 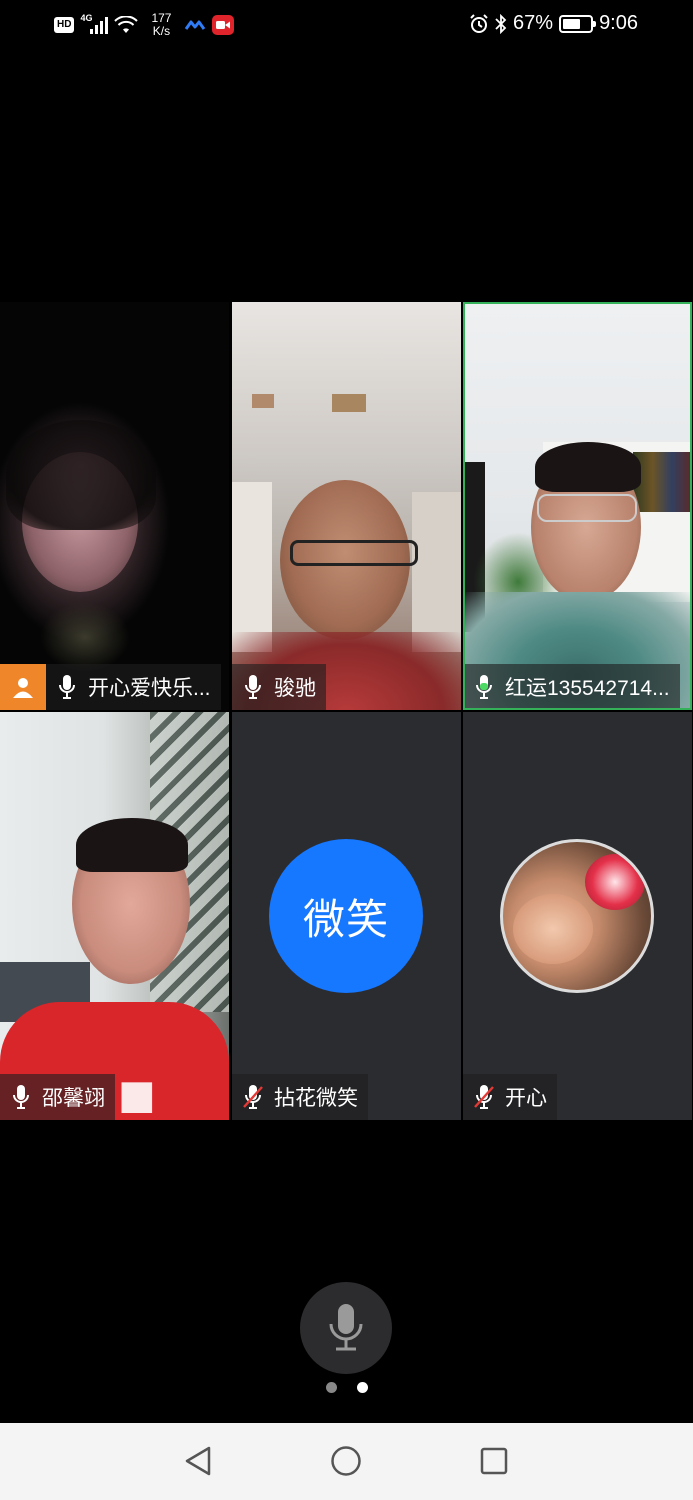 I want to click on microphone-speaking-icon, so click(x=484, y=687).